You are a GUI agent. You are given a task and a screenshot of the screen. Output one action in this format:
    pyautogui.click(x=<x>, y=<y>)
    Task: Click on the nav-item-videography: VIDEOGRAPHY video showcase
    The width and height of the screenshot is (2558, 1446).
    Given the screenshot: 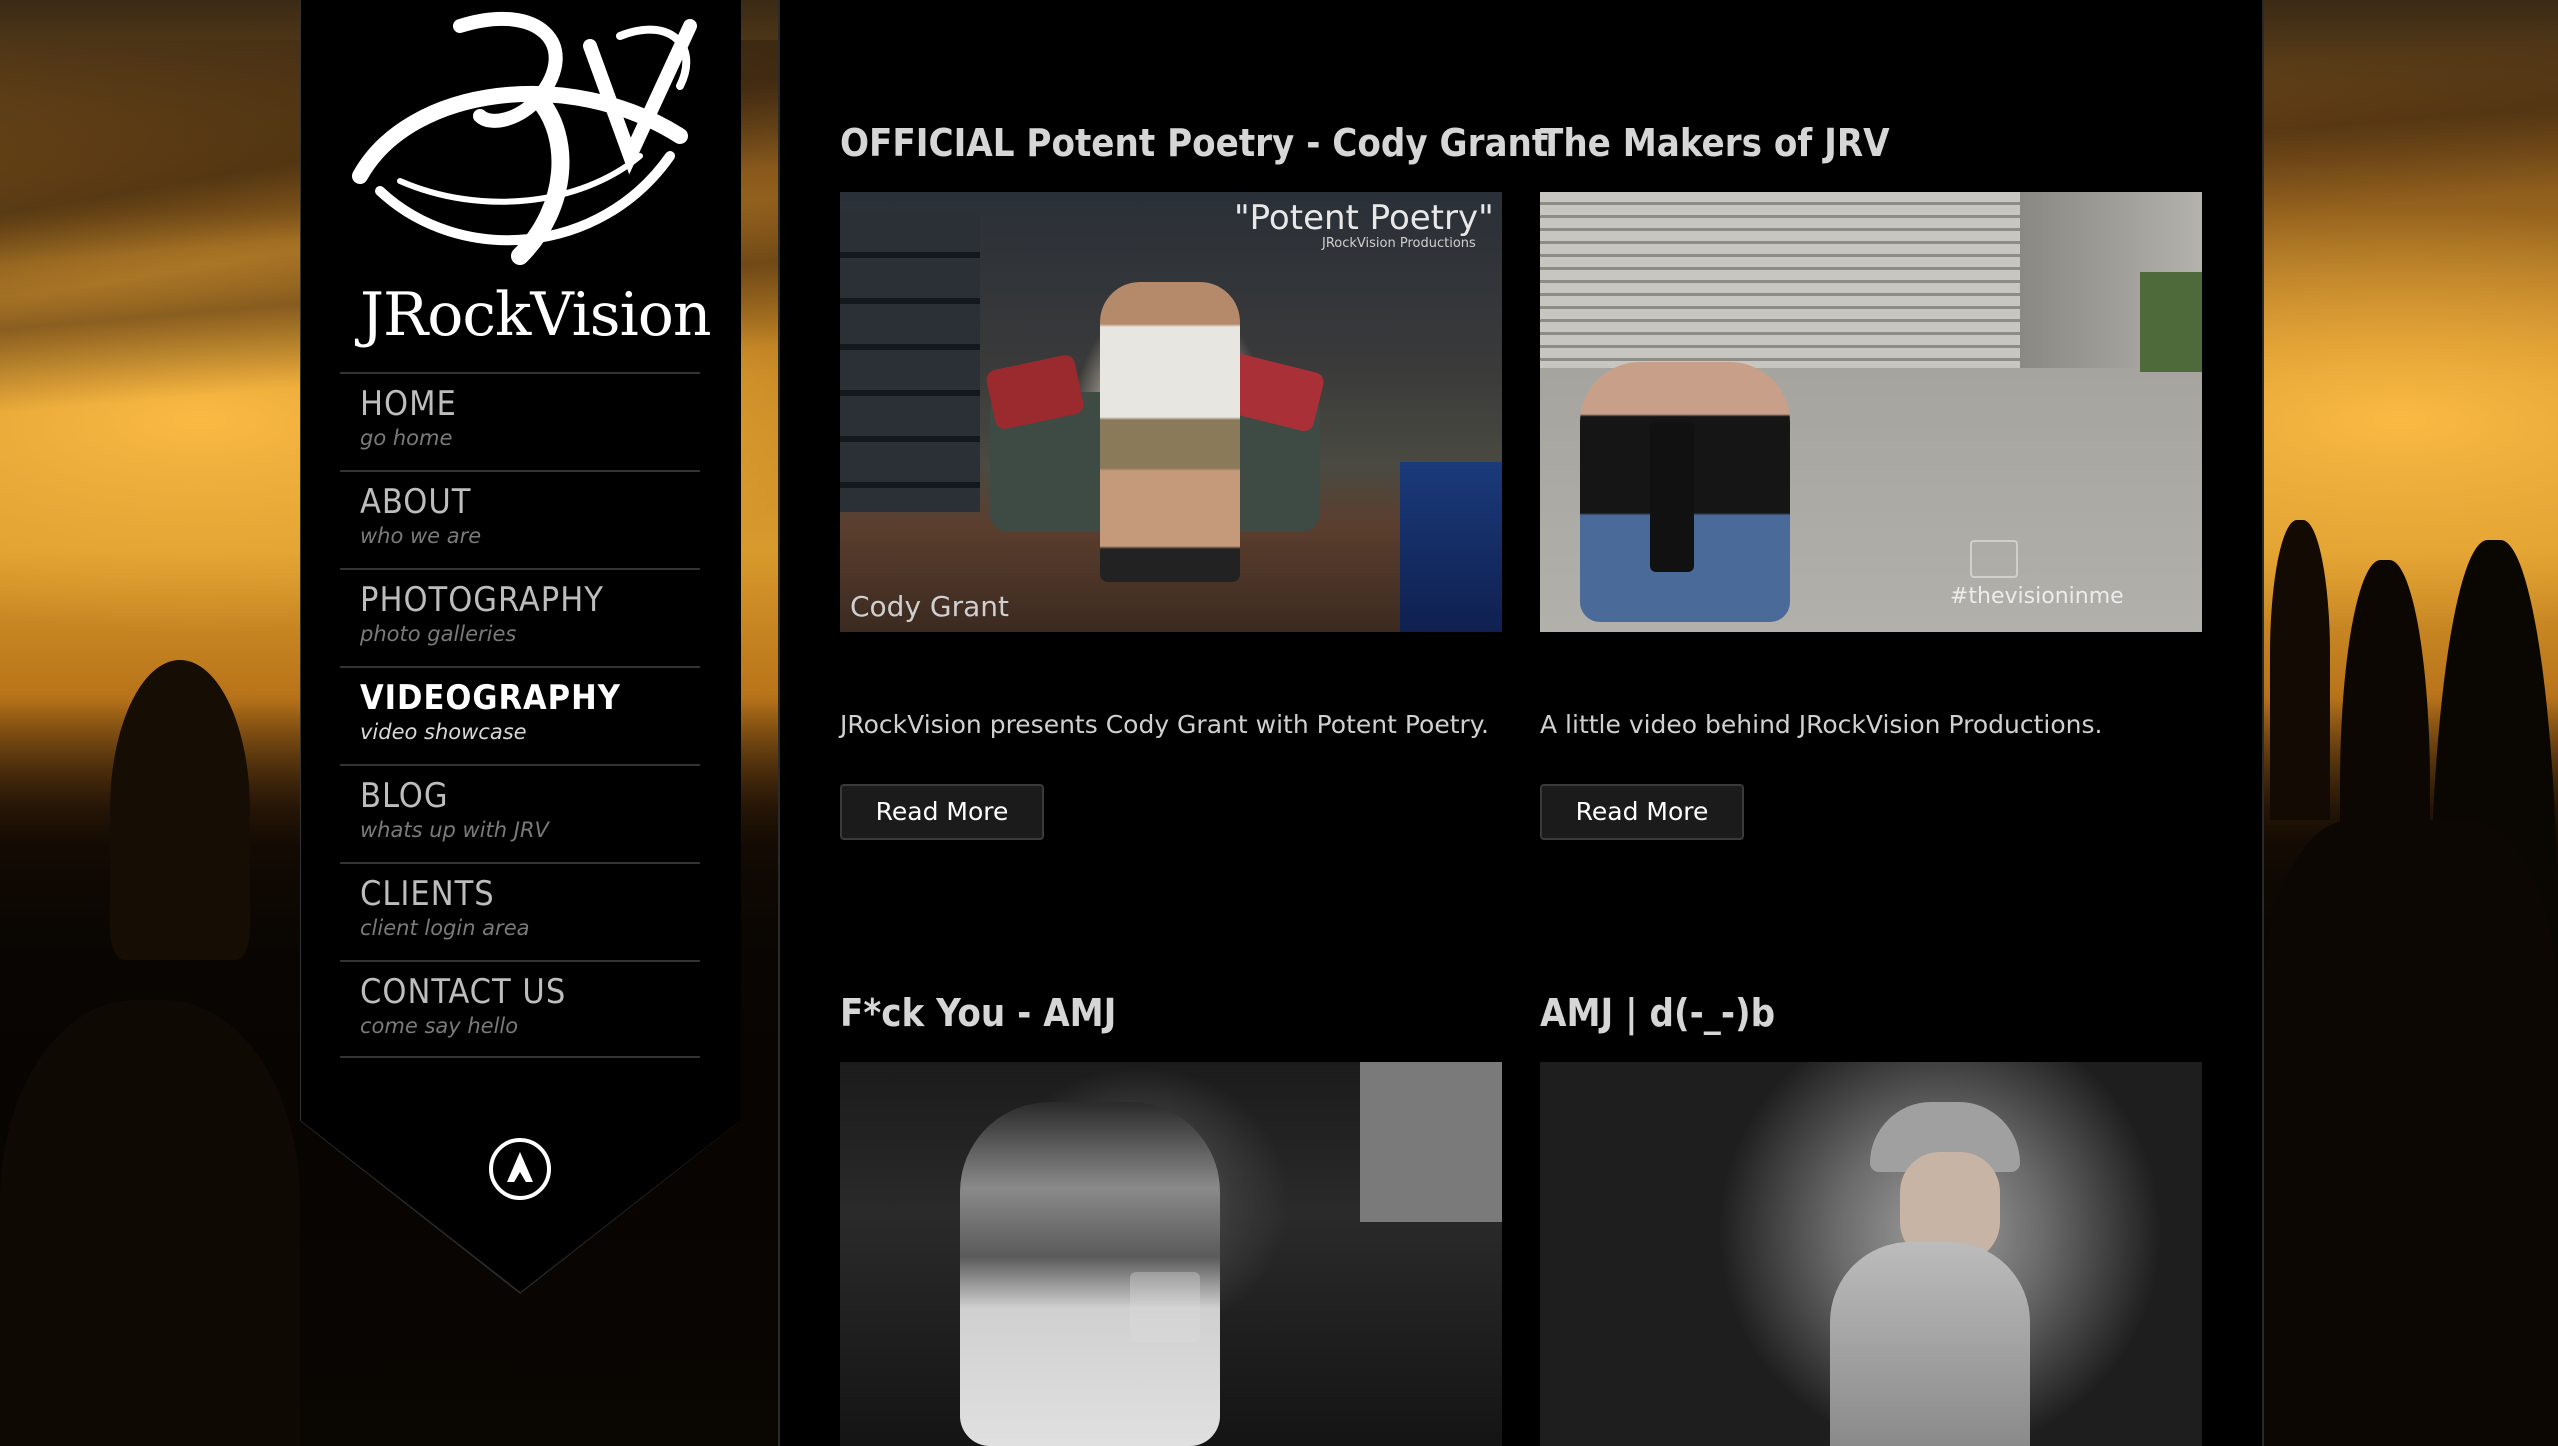 What is the action you would take?
    pyautogui.click(x=520, y=715)
    